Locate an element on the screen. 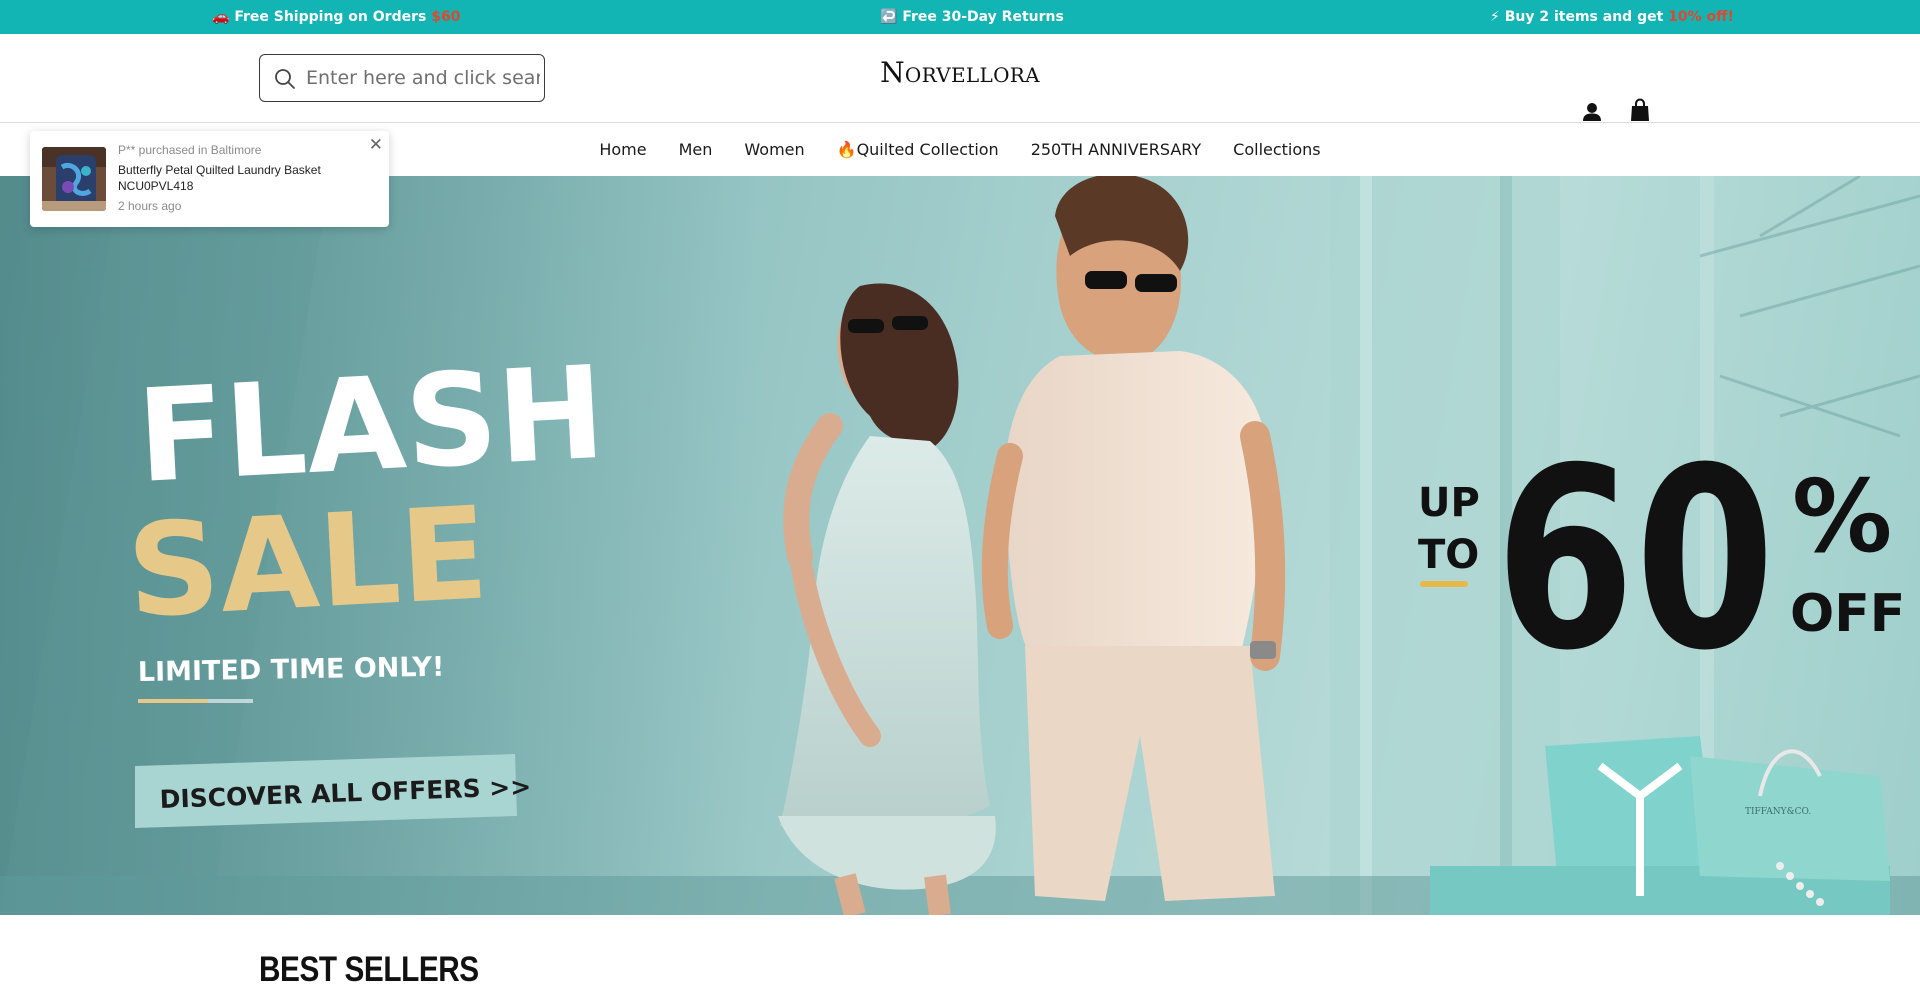  return-icon: ↩️ is located at coordinates (889, 17).